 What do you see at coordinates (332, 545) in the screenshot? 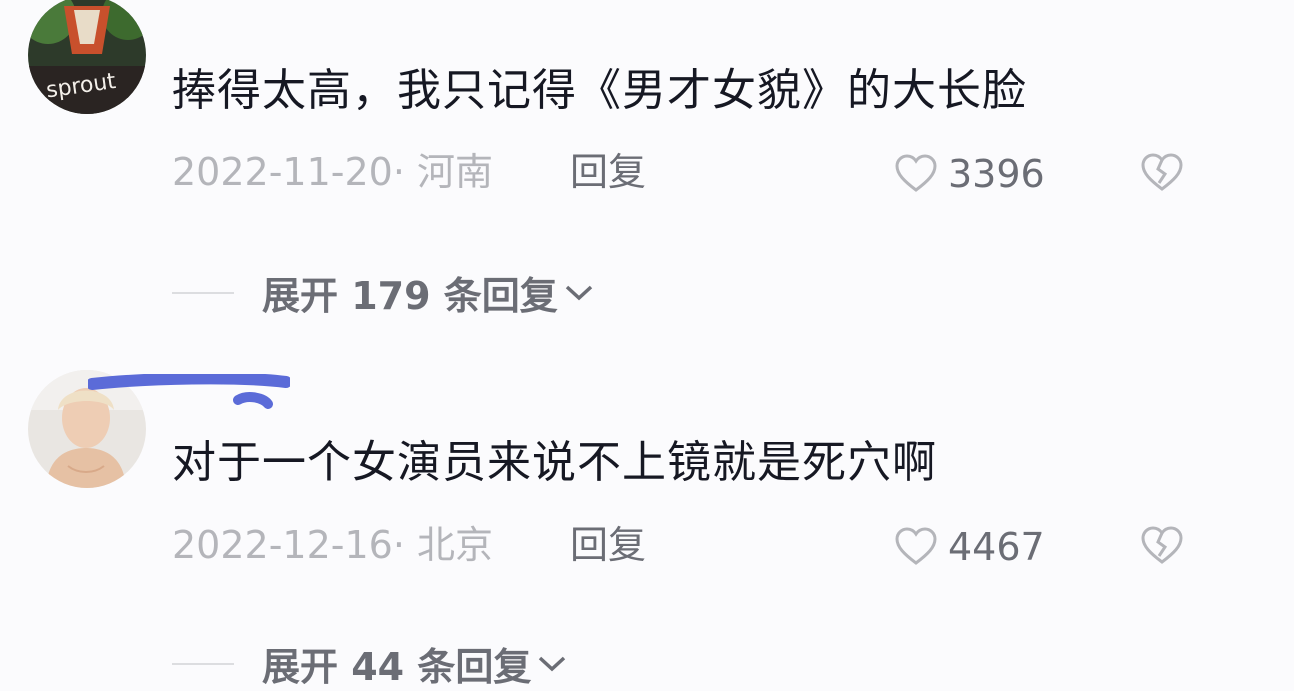
I see `comment-date-location: 2022-12-16· 北京` at bounding box center [332, 545].